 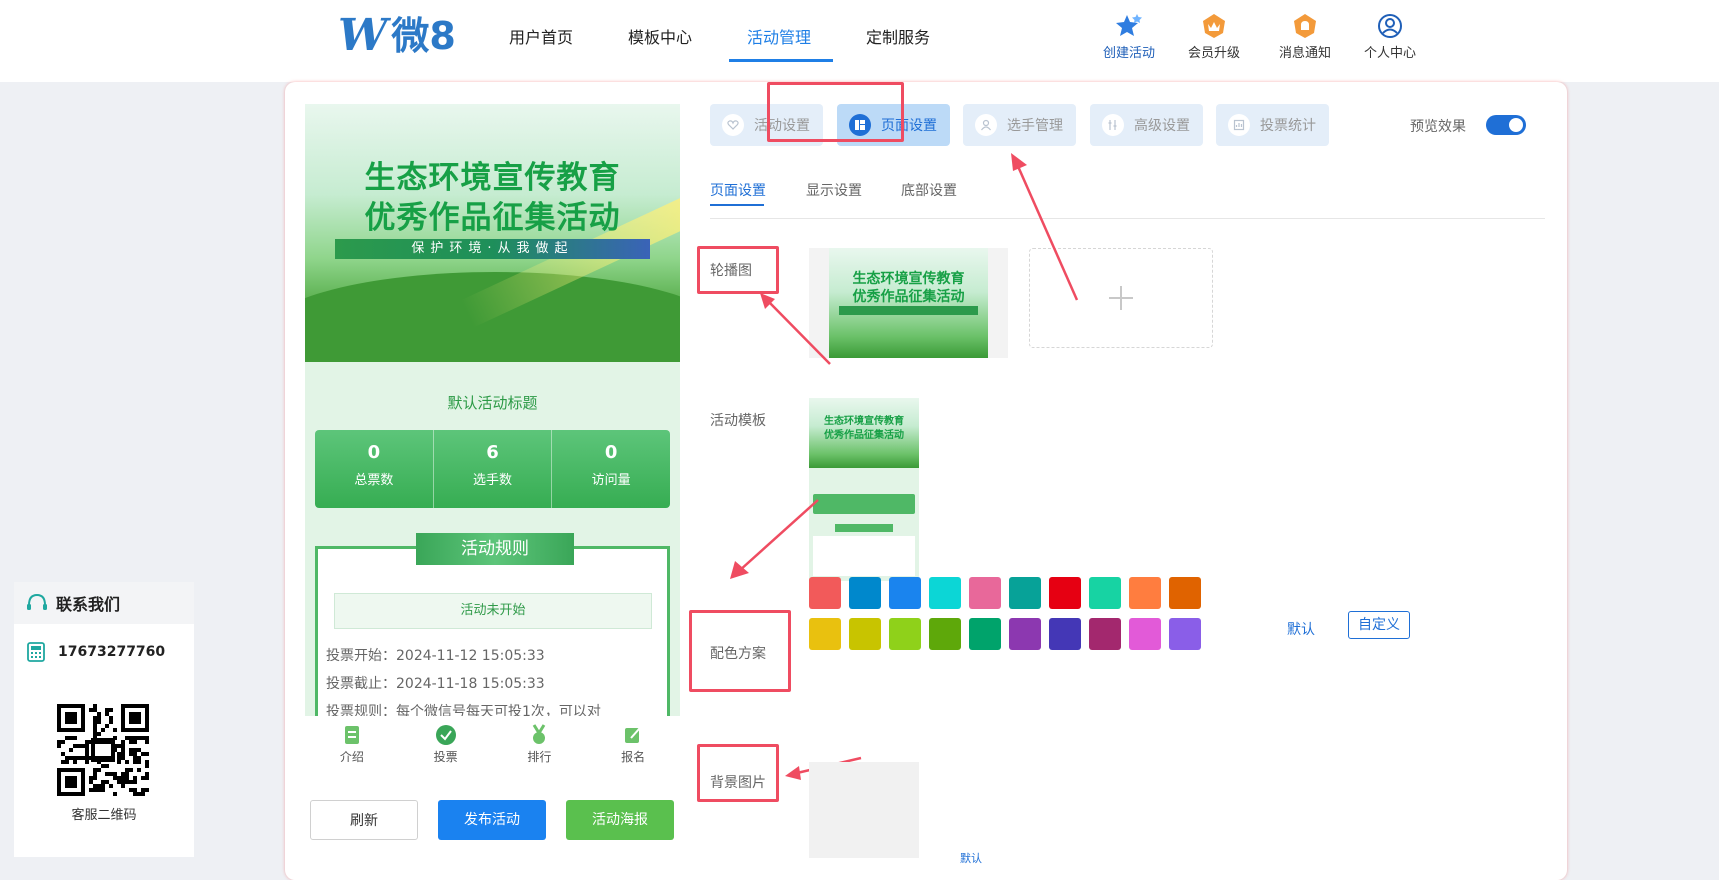 What do you see at coordinates (463, 710) in the screenshot?
I see `vote-rule: 投票规则：每个微信号每天可投1次，可以对` at bounding box center [463, 710].